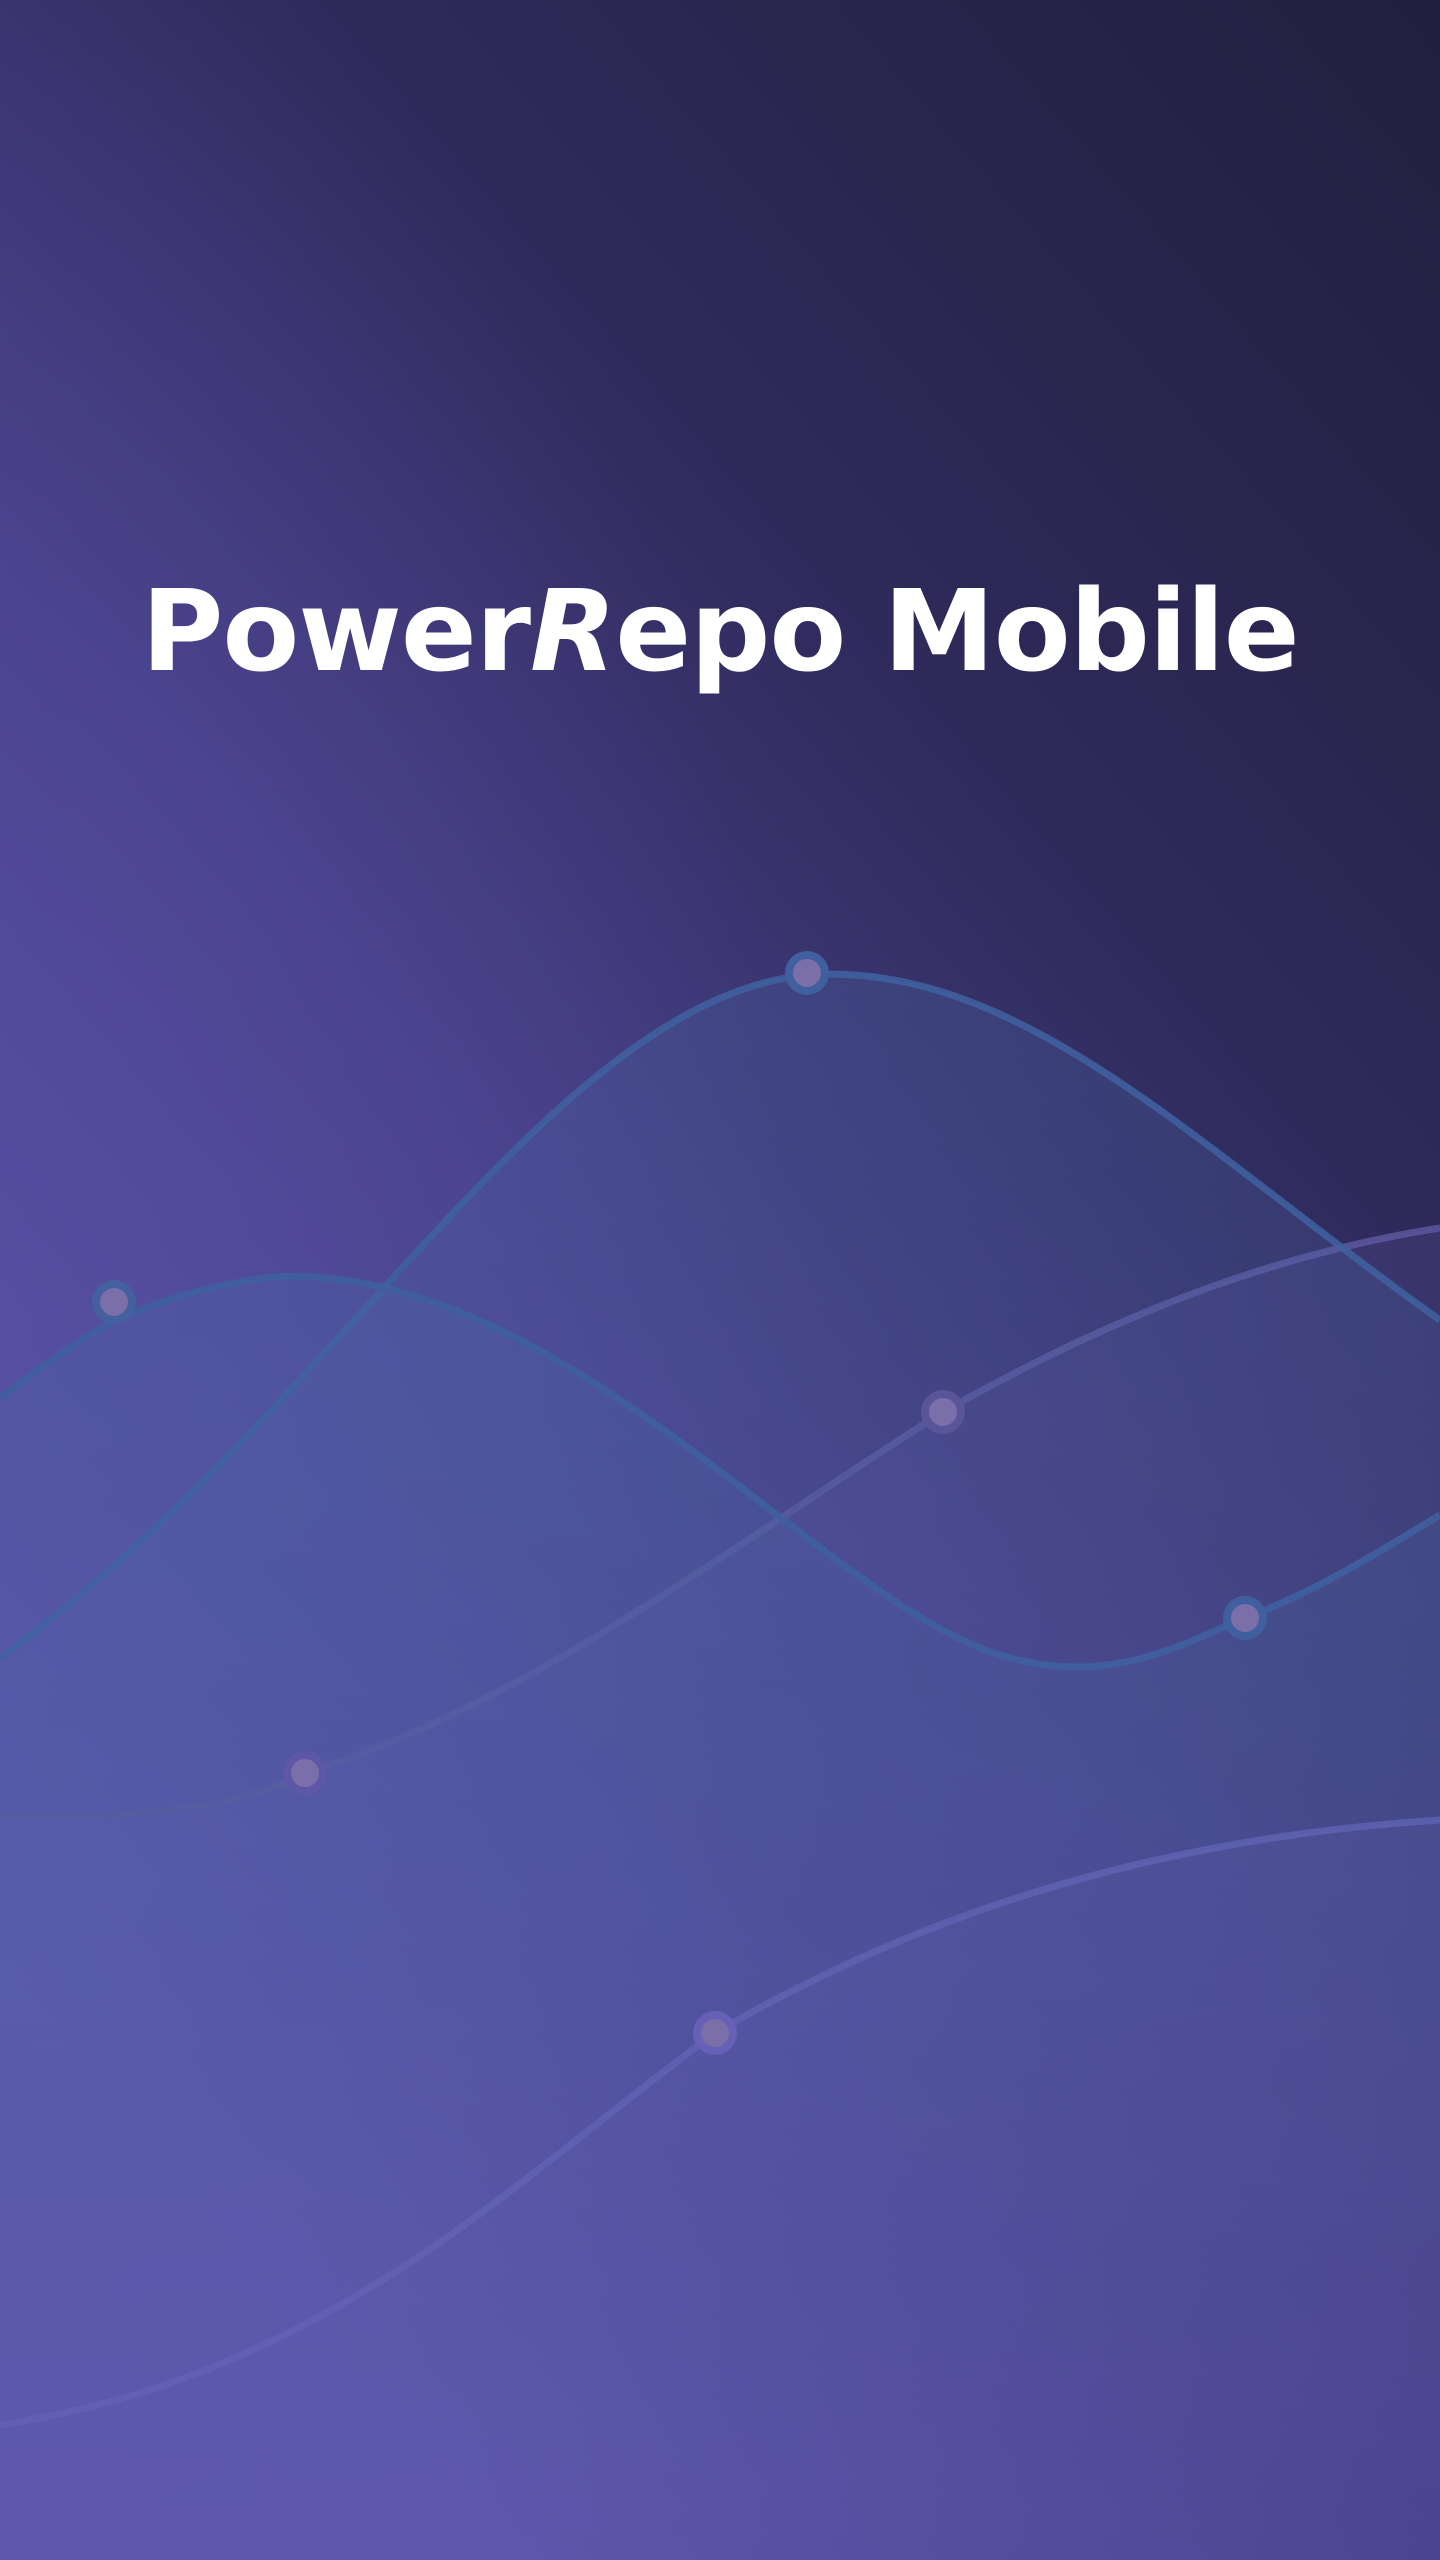  Describe the element at coordinates (943, 1412) in the screenshot. I see `marker-middle` at that location.